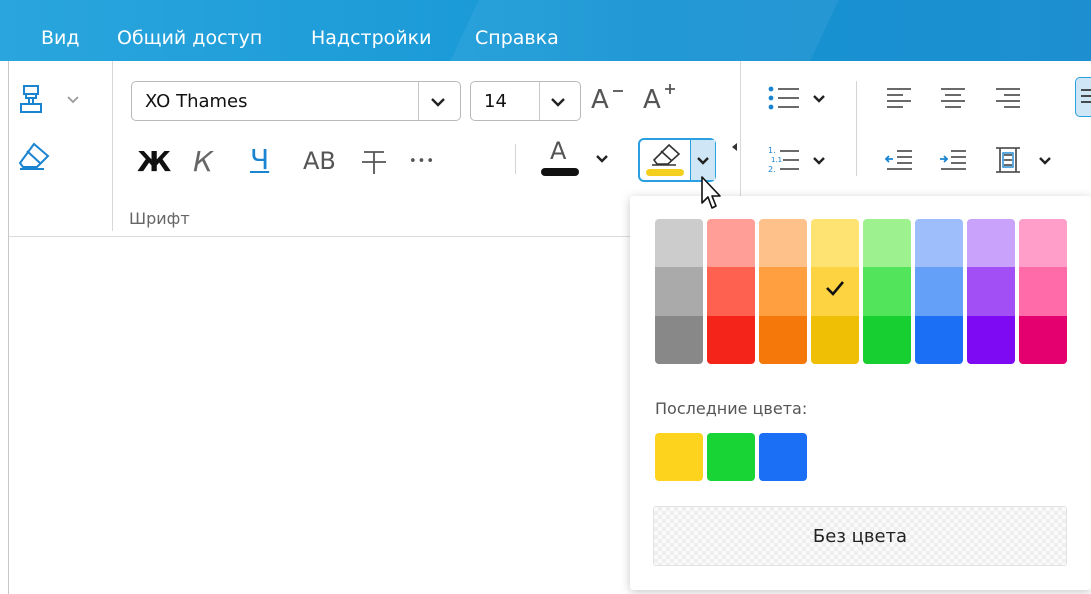 Image resolution: width=1091 pixels, height=594 pixels. Describe the element at coordinates (558, 151) in the screenshot. I see `font-color-letter: A` at that location.